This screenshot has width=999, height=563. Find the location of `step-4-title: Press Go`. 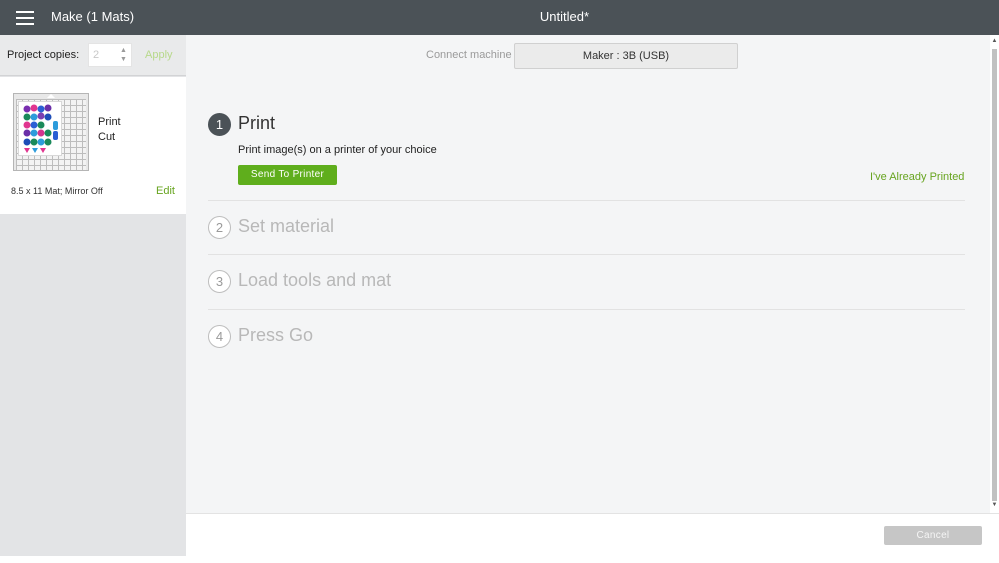

step-4-title: Press Go is located at coordinates (276, 335).